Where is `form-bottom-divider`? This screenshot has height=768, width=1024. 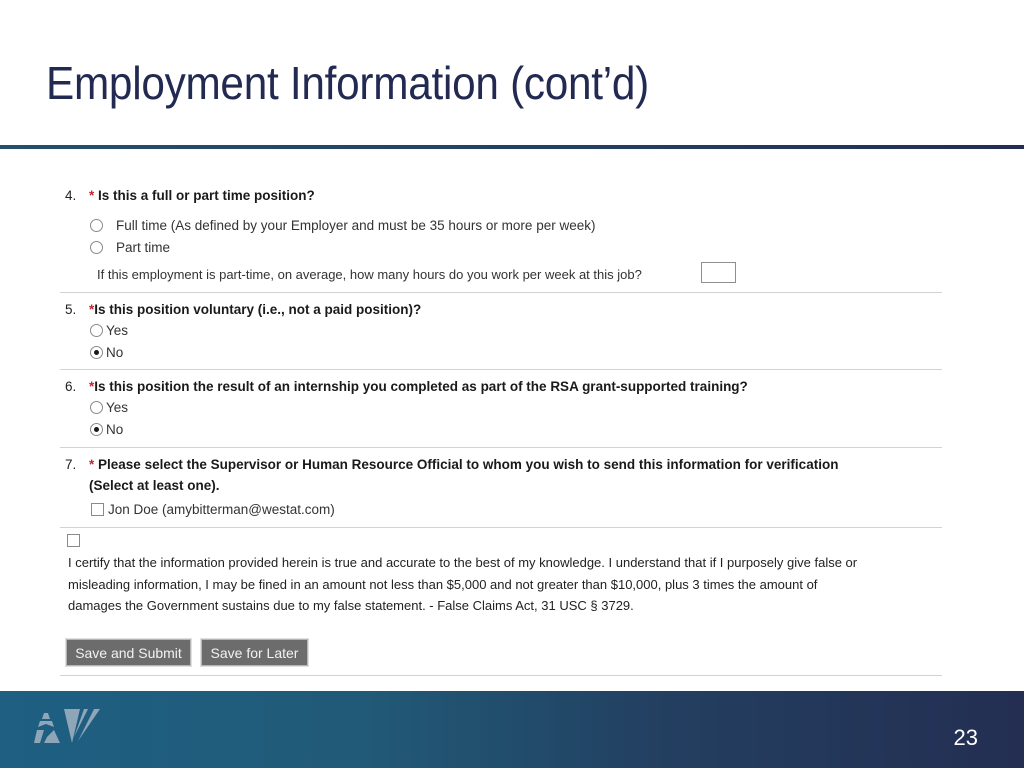 form-bottom-divider is located at coordinates (501, 675).